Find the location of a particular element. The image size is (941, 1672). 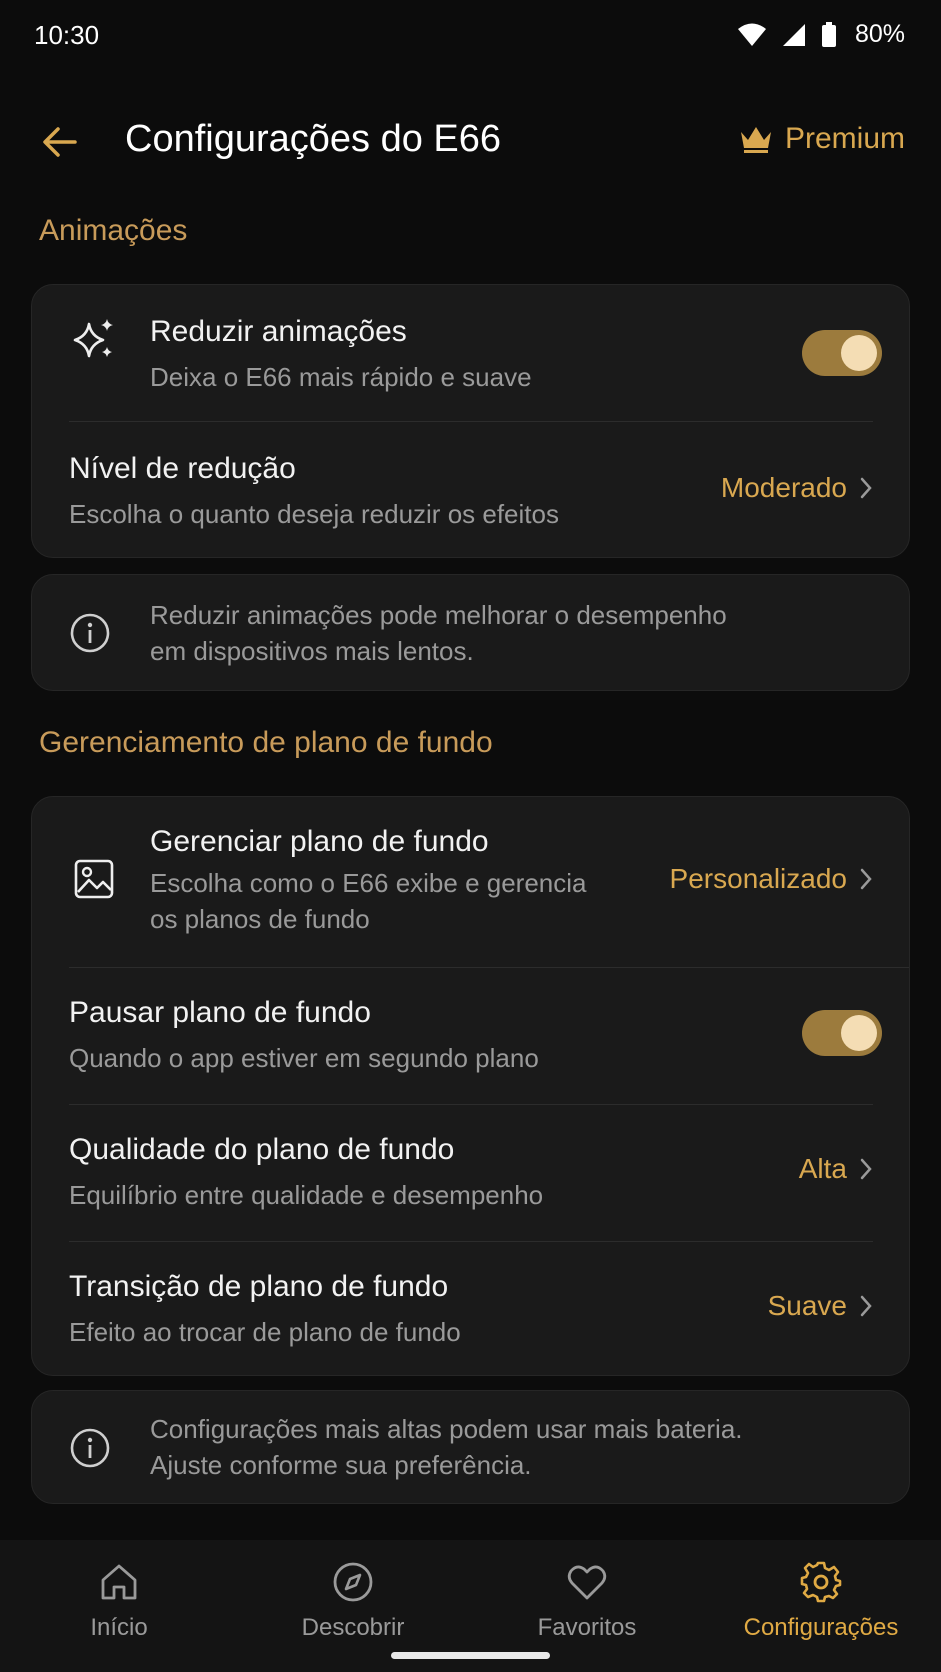

status-bar: 10:30 80% is located at coordinates (470, 38).